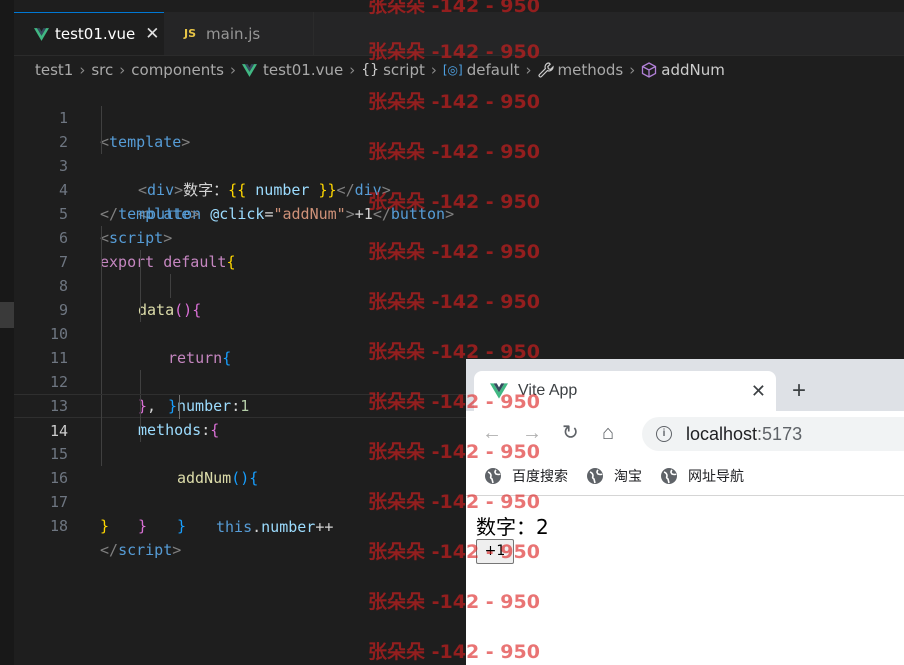 Image resolution: width=904 pixels, height=665 pixels. What do you see at coordinates (459, 116) in the screenshot?
I see `code-line: 1 <template>` at bounding box center [459, 116].